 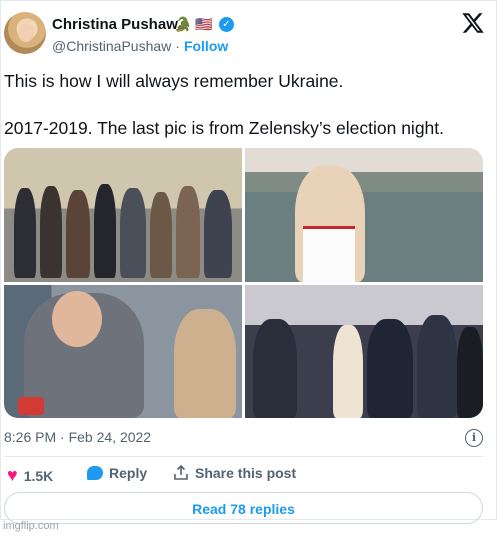 I want to click on share-button: Share this post, so click(x=234, y=473).